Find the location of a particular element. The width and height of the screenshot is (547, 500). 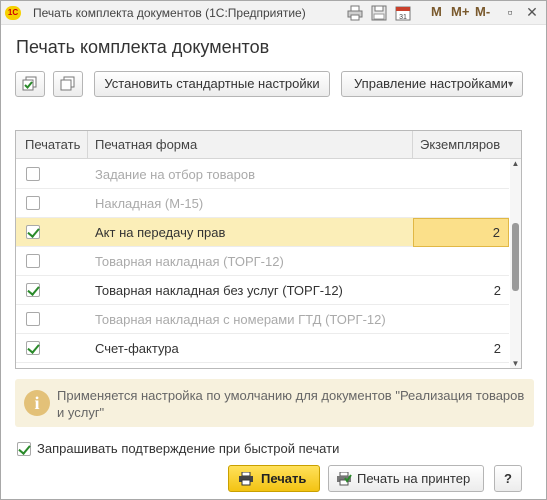

form-name: Товарная накладная без услуг (ТОРГ-12) is located at coordinates (219, 290).